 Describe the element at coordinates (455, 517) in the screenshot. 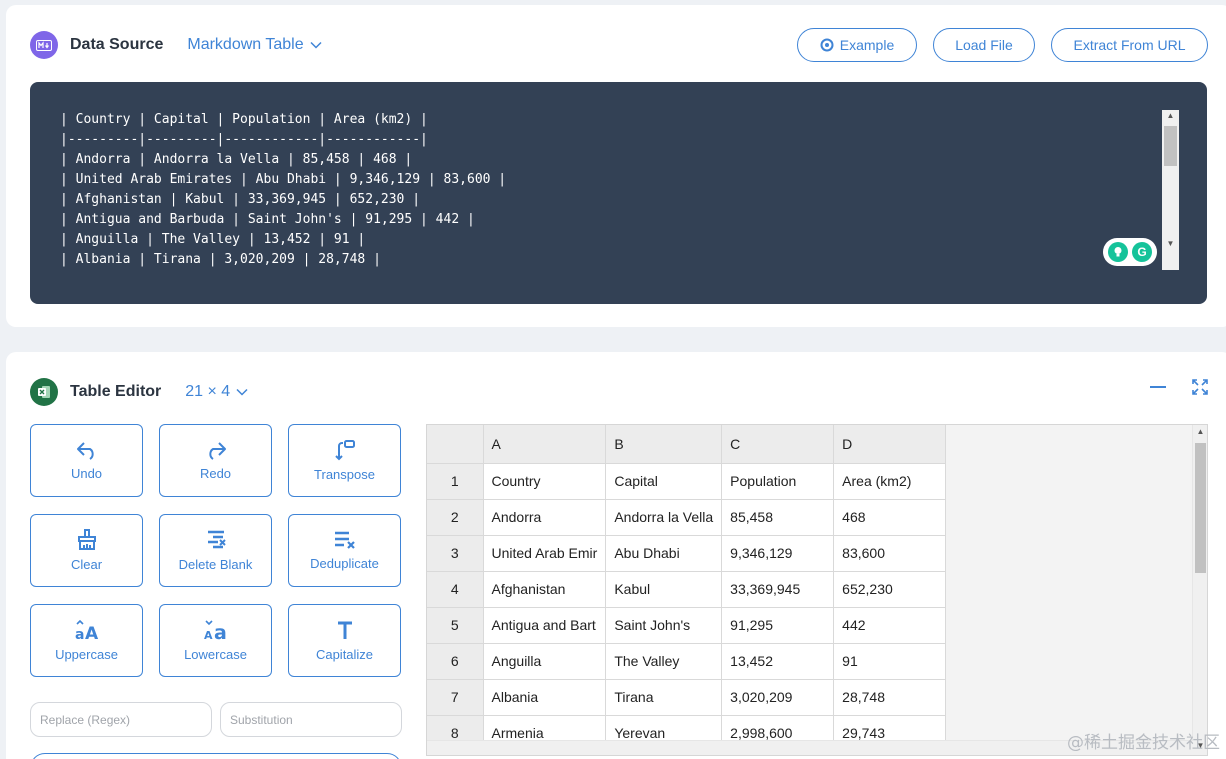

I see `row-header: 2` at that location.